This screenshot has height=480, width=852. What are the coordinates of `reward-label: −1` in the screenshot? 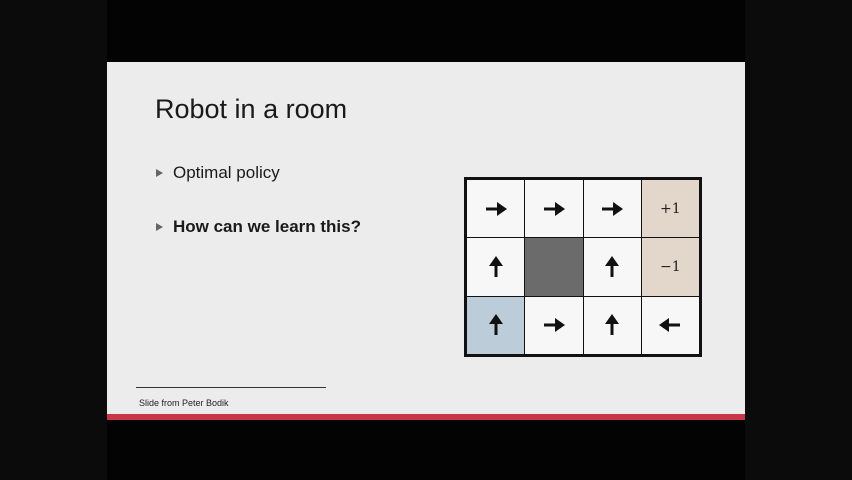 It's located at (670, 266).